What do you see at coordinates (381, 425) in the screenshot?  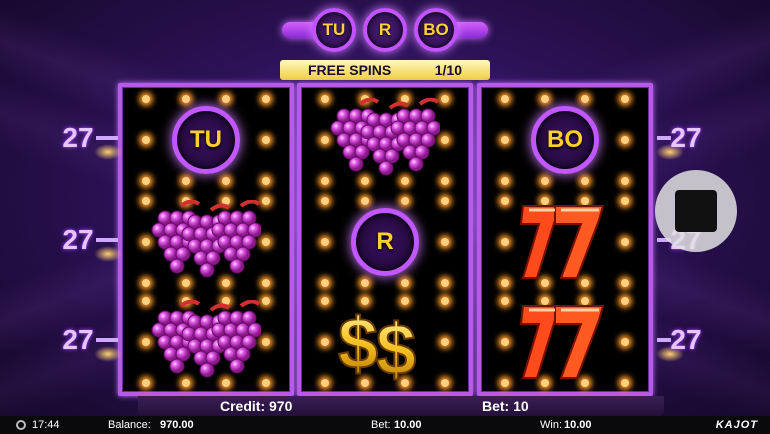 I see `status-bet-label: Bet:` at bounding box center [381, 425].